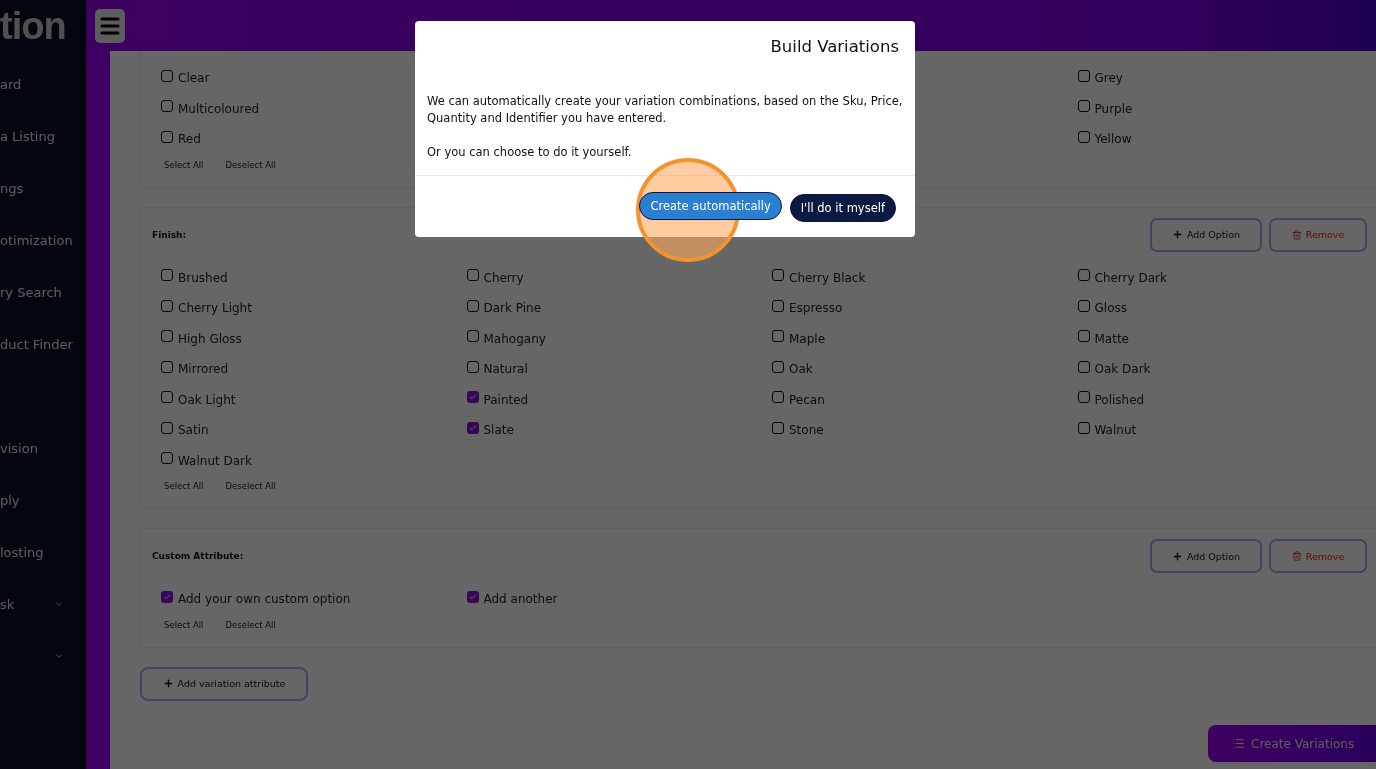 The height and width of the screenshot is (769, 1376). What do you see at coordinates (530, 152) in the screenshot?
I see `dialog-text: Or you can choose to do it yourself.` at bounding box center [530, 152].